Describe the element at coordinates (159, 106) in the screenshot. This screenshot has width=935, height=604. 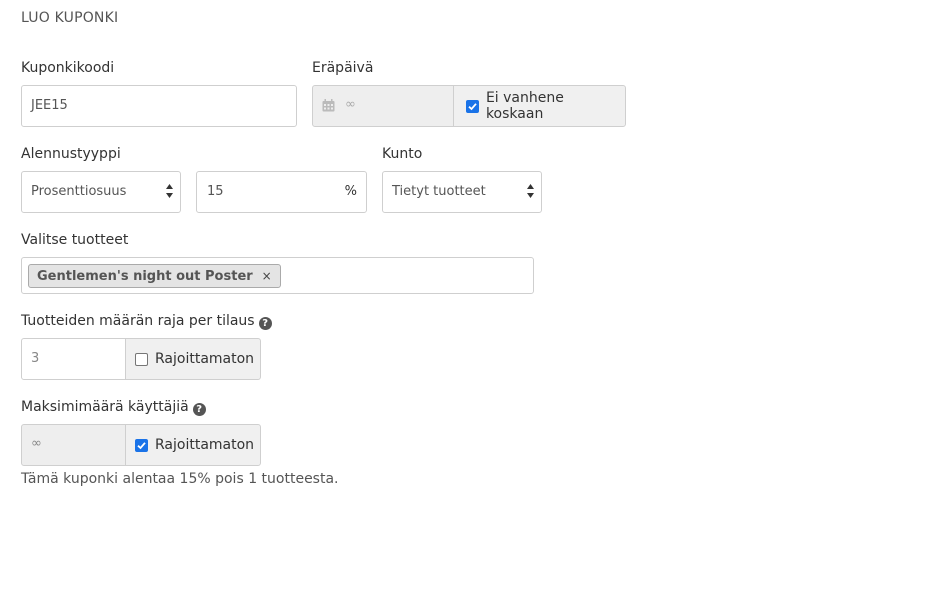
I see `coupon-code-input: JEE15` at that location.